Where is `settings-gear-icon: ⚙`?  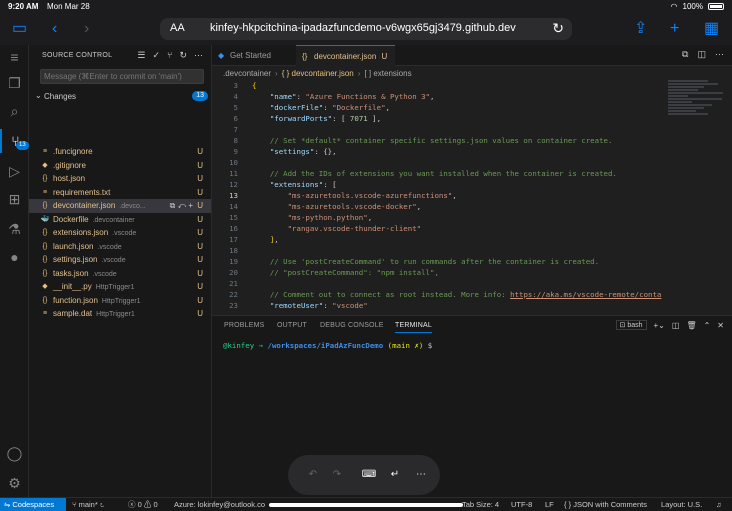
settings-gear-icon: ⚙ is located at coordinates (14, 483).